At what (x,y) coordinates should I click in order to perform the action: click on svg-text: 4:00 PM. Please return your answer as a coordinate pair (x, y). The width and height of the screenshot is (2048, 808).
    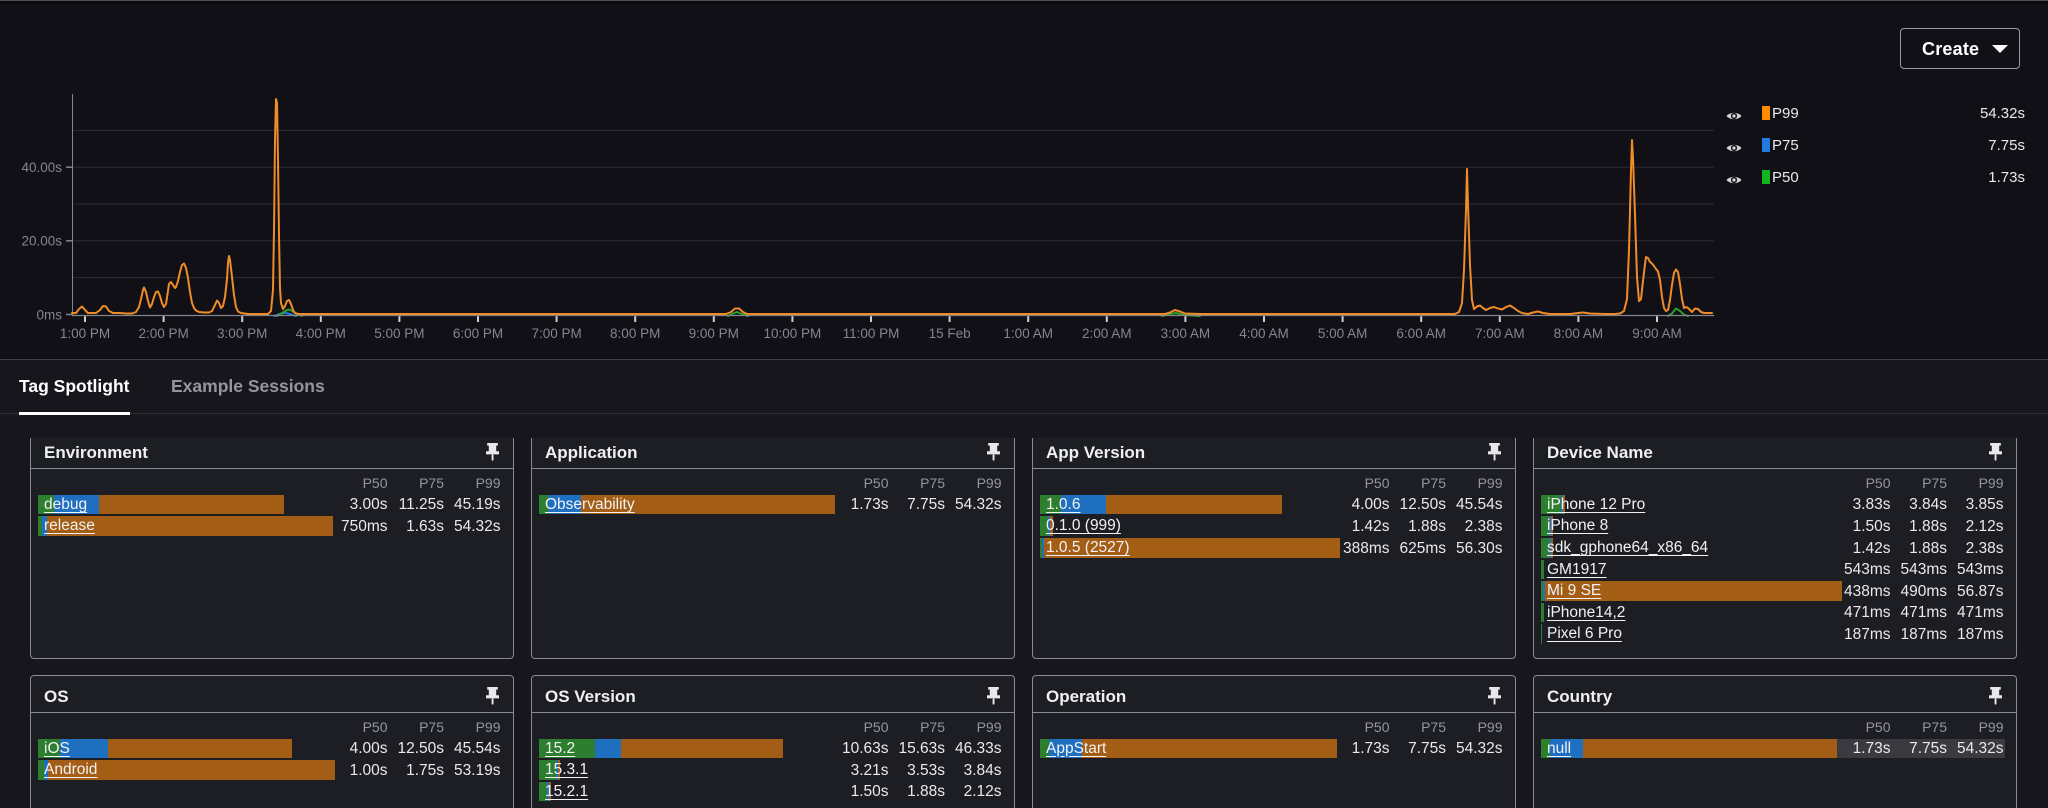
    Looking at the image, I should click on (321, 333).